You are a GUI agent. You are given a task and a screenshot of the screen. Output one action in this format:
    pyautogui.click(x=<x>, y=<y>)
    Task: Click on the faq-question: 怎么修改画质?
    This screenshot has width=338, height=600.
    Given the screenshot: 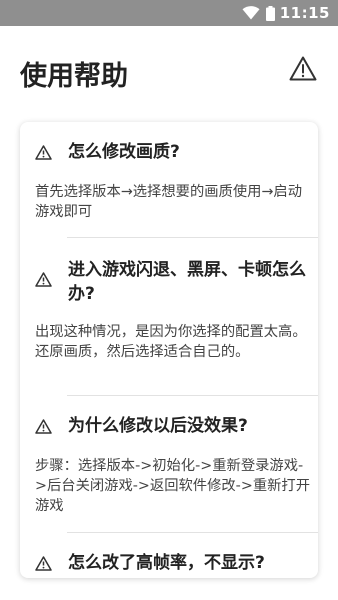 What is the action you would take?
    pyautogui.click(x=124, y=152)
    